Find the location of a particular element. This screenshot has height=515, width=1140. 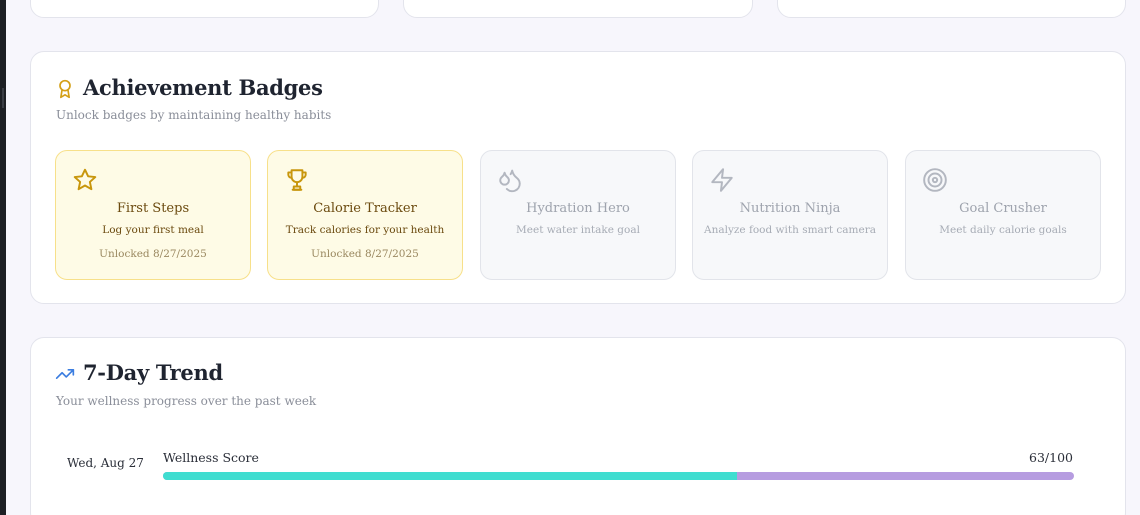

wellness-progress-bar is located at coordinates (618, 476).